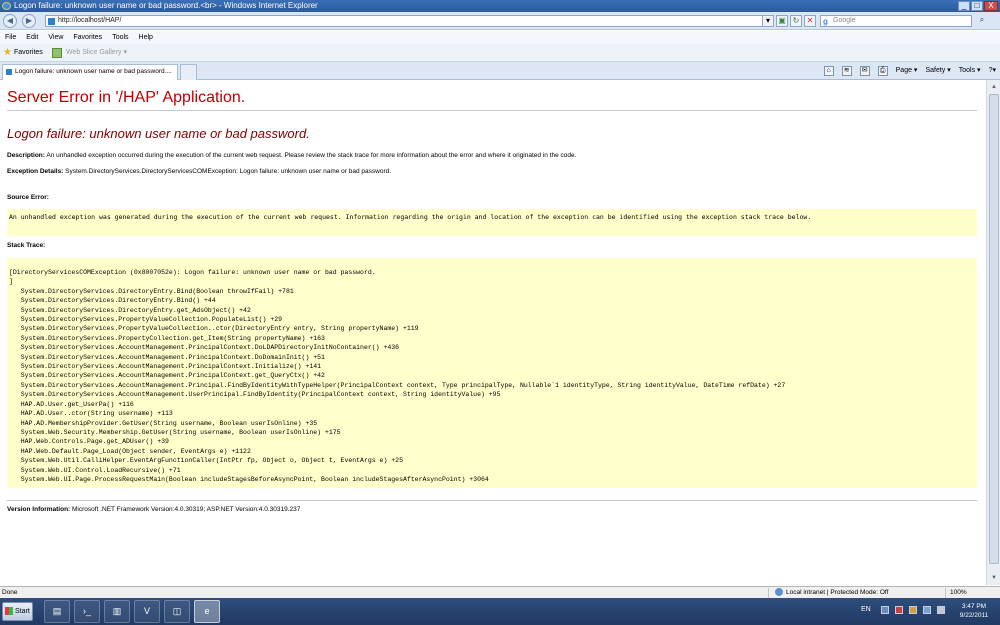 The image size is (1000, 625). I want to click on ie-taskbar-icon: e, so click(207, 611).